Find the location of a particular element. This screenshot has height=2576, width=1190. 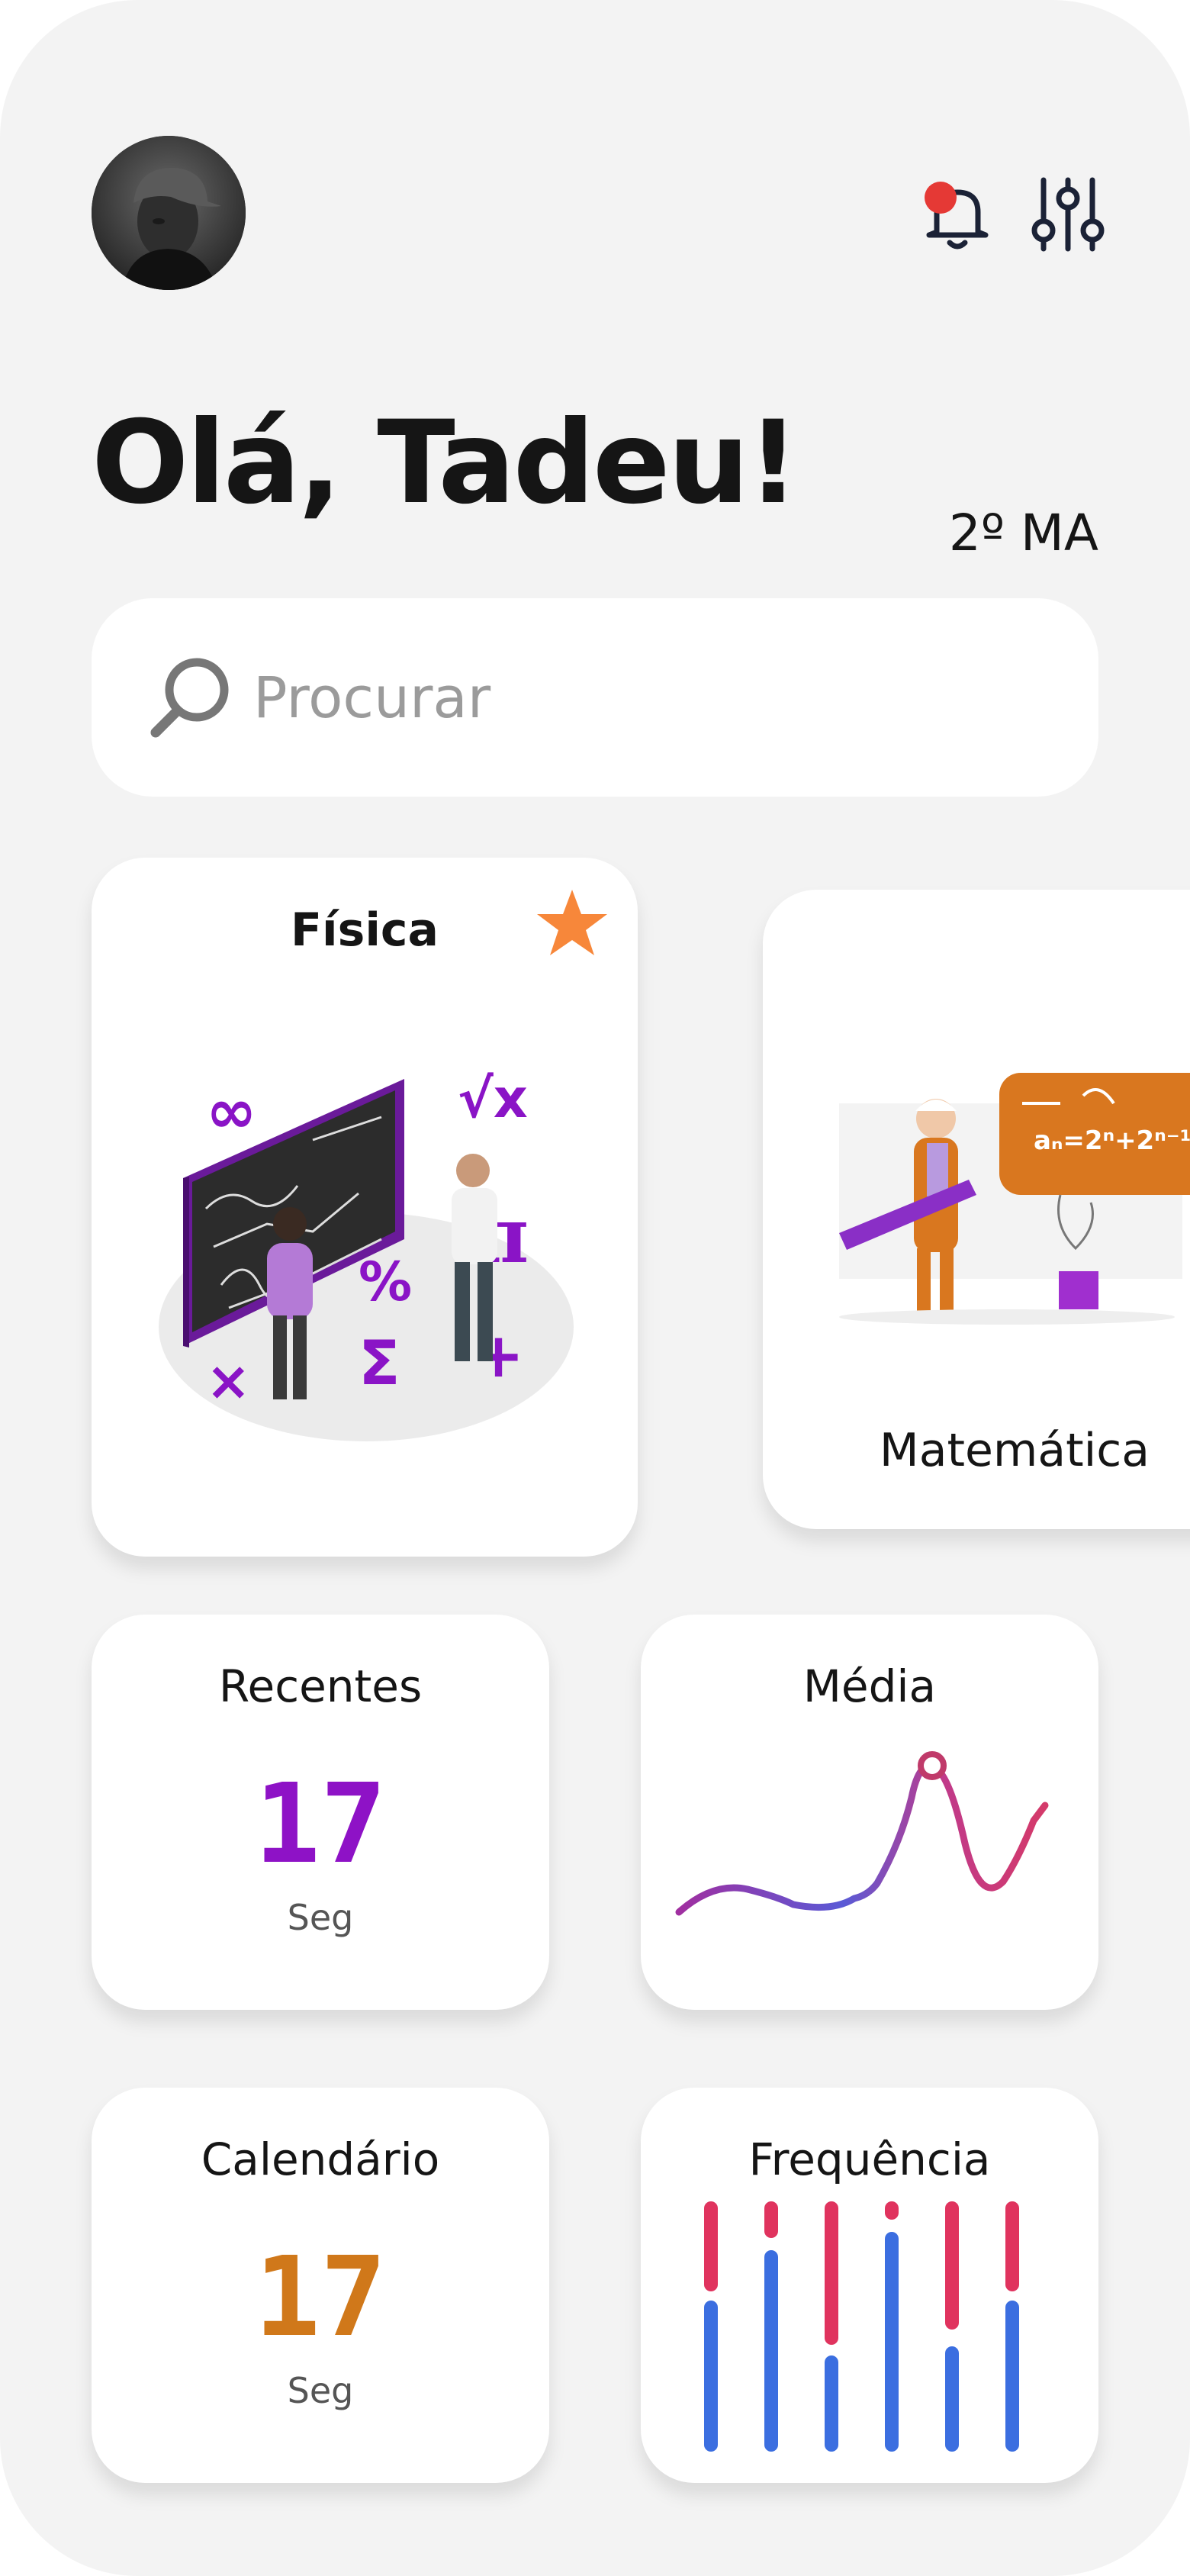

widget-calendario: Calendário 17 Seg is located at coordinates (320, 2285).